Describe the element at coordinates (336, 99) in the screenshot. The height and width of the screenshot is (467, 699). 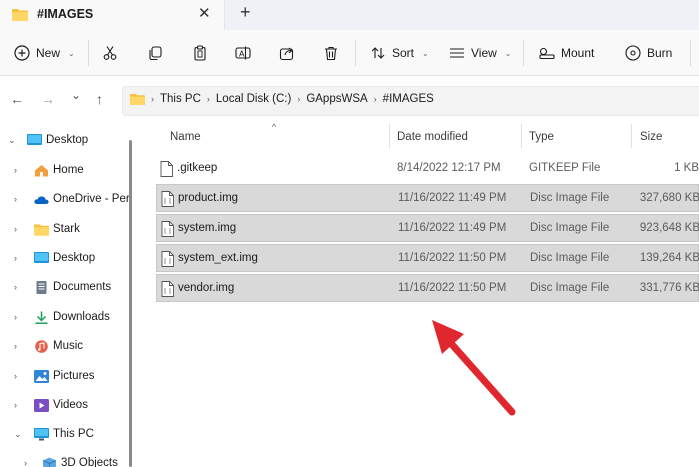
I see `breadcrumb-gappswsa: GAppsWSA` at that location.